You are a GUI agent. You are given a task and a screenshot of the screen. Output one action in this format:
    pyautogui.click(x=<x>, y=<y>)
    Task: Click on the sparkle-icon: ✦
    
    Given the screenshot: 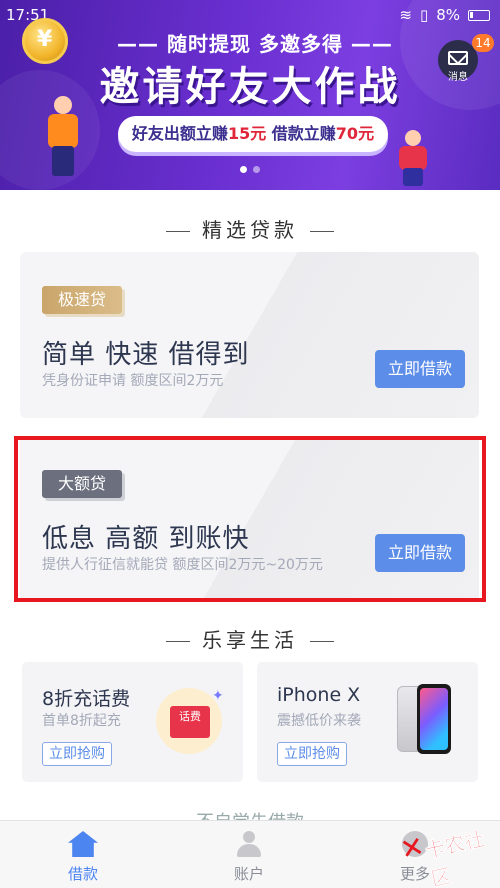 What is the action you would take?
    pyautogui.click(x=218, y=696)
    